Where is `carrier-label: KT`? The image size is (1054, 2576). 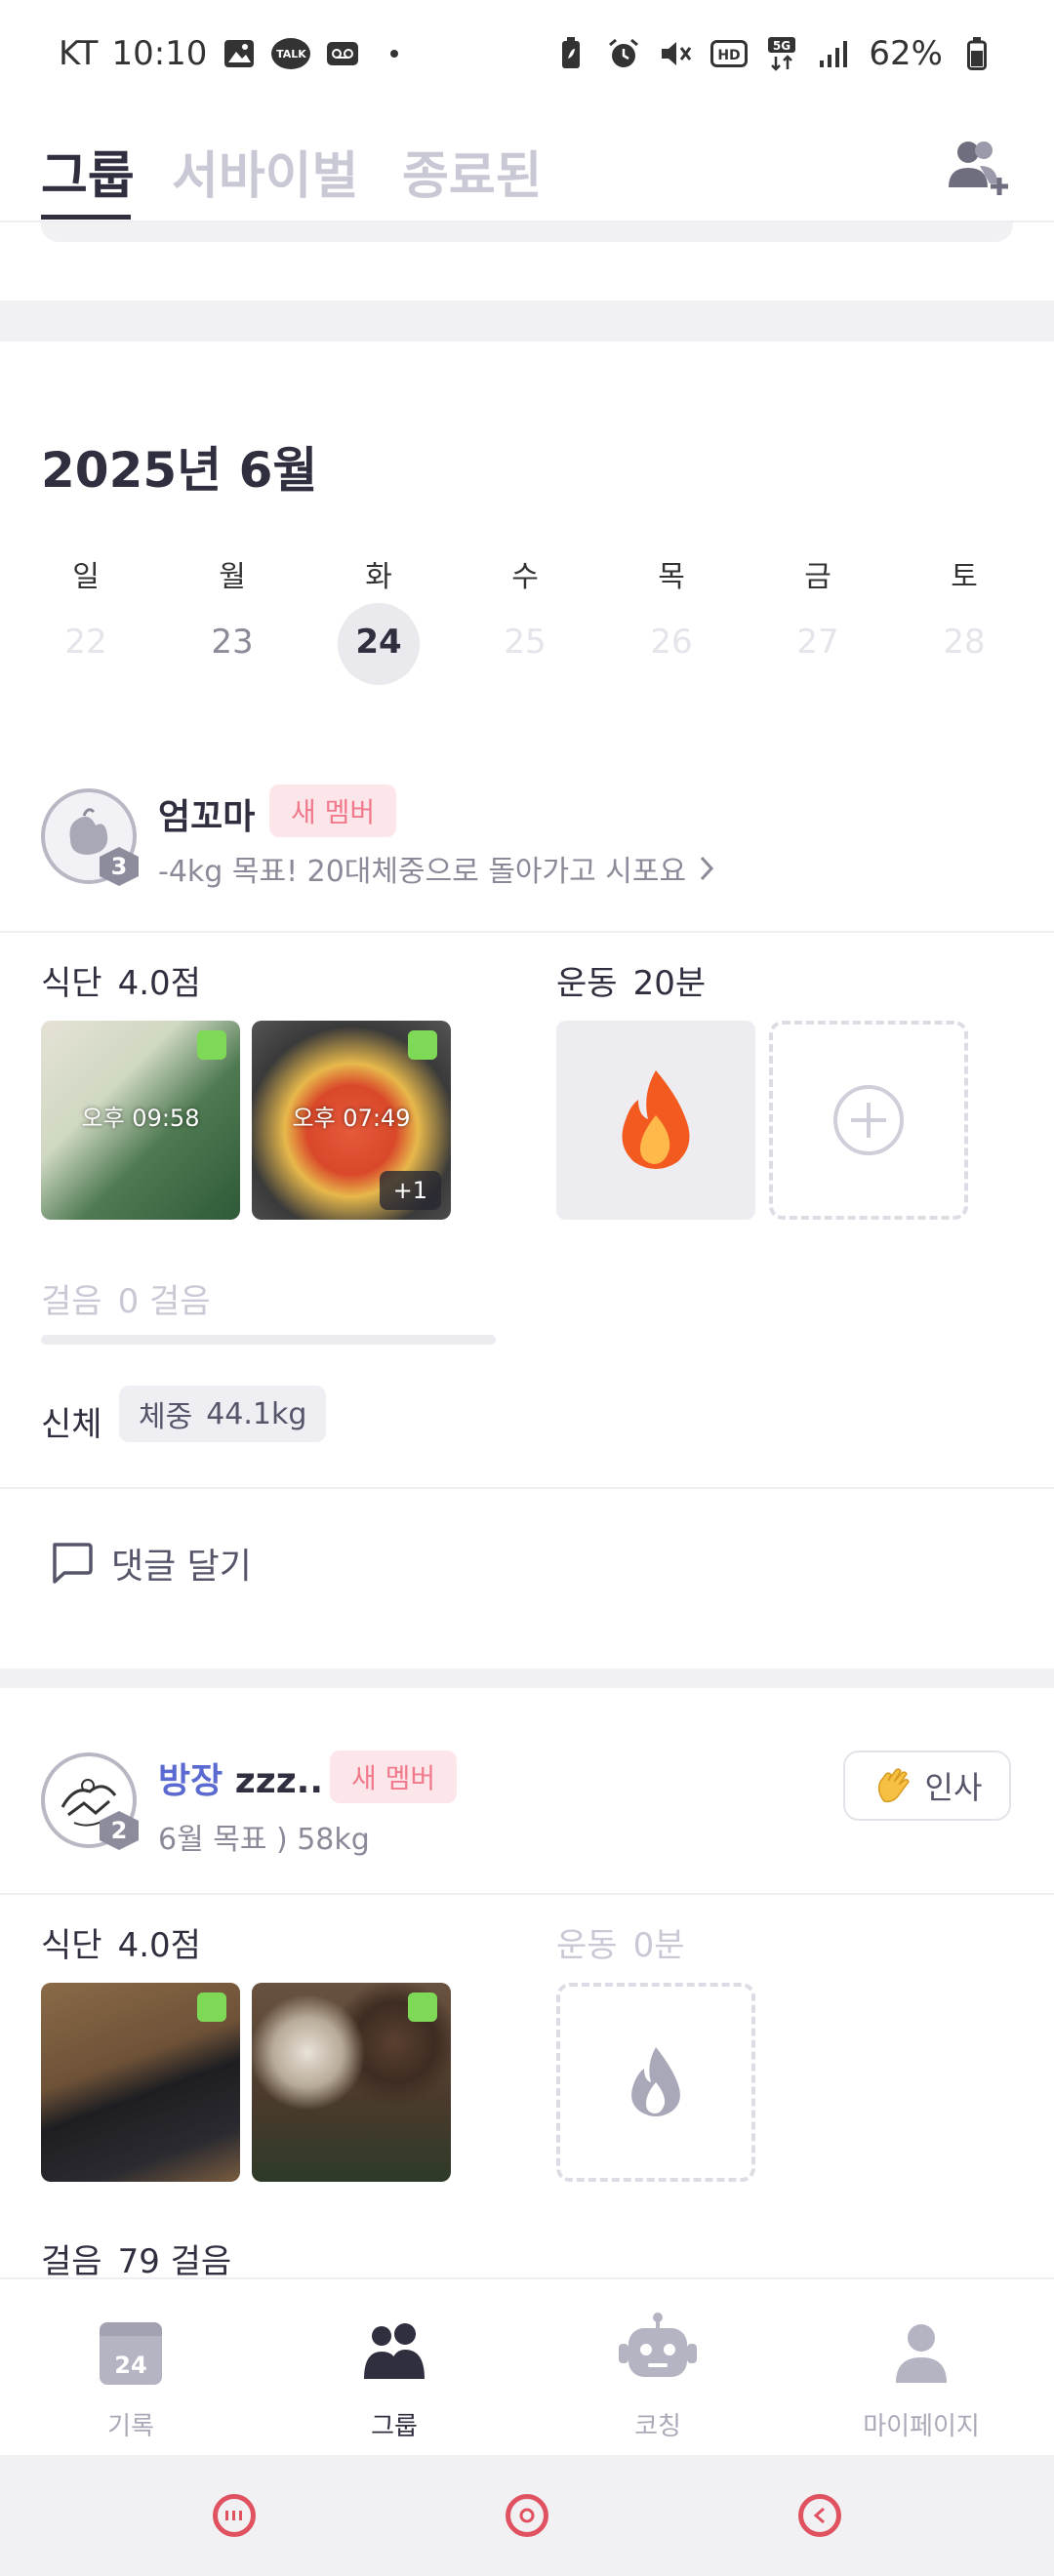
carrier-label: KT is located at coordinates (79, 53).